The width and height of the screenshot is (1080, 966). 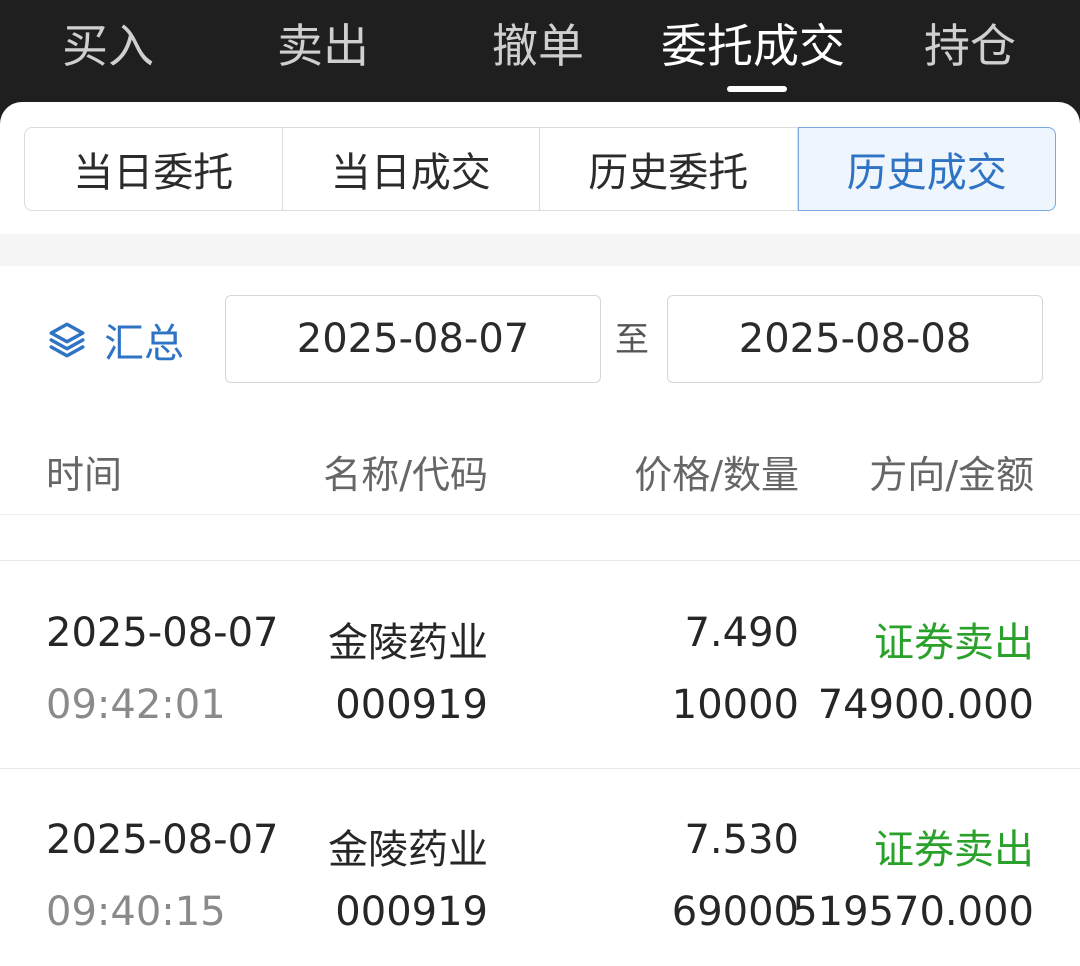 I want to click on tab-buy: 买入, so click(x=108, y=46).